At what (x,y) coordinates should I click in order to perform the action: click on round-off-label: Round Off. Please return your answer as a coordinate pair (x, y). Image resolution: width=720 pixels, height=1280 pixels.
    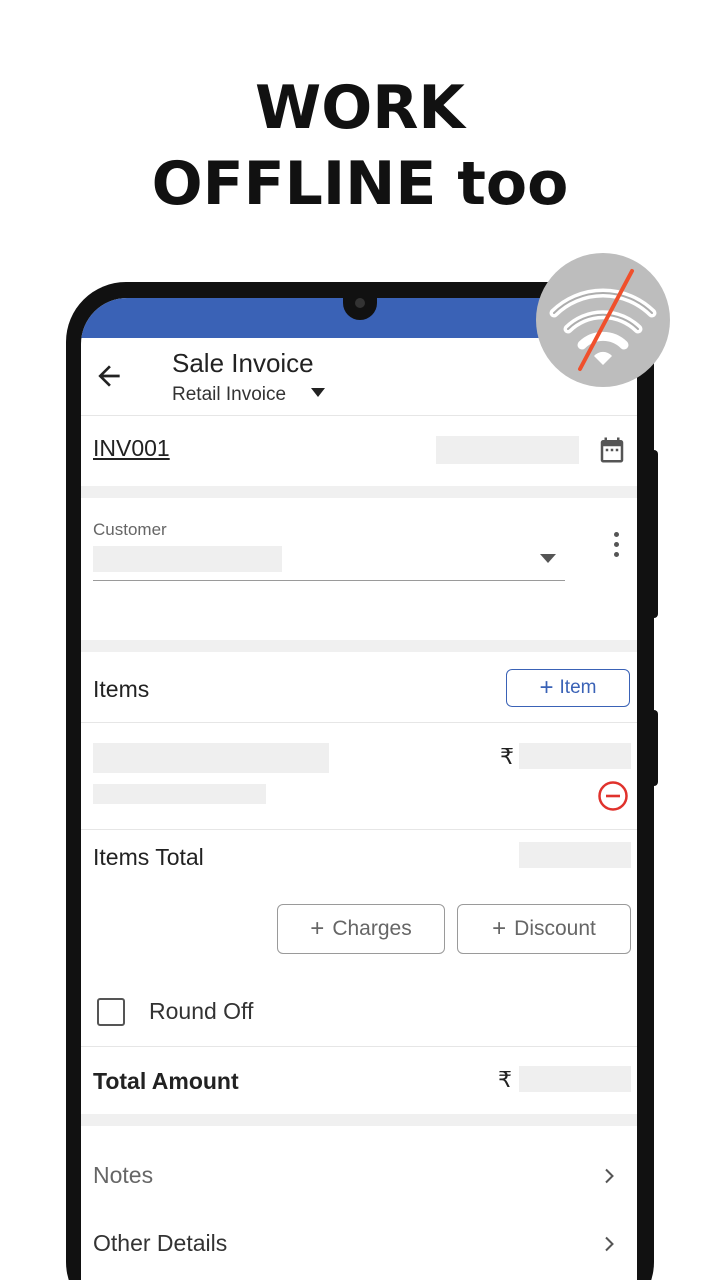
    Looking at the image, I should click on (201, 1011).